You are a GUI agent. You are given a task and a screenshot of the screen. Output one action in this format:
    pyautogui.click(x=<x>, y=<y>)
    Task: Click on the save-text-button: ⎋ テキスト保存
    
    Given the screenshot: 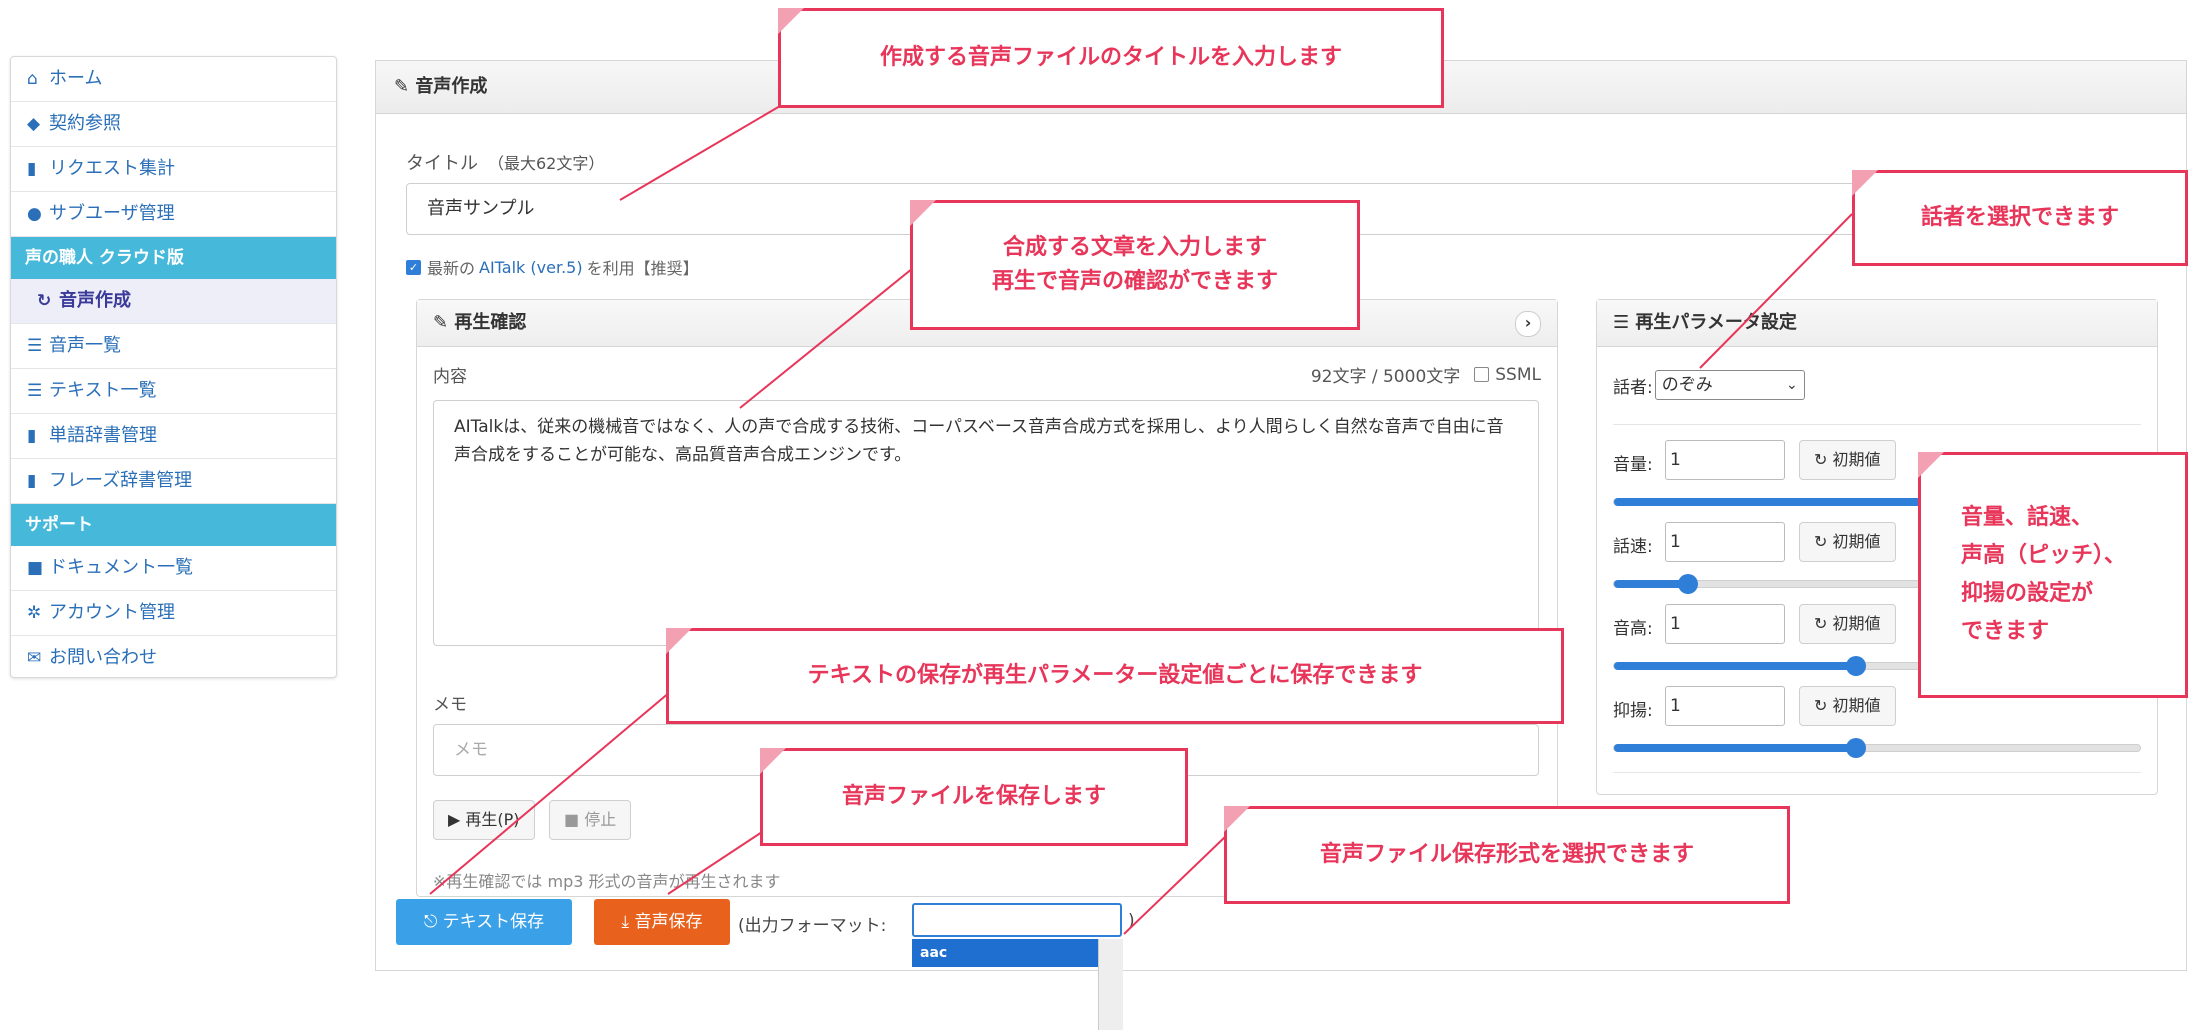 What is the action you would take?
    pyautogui.click(x=484, y=922)
    